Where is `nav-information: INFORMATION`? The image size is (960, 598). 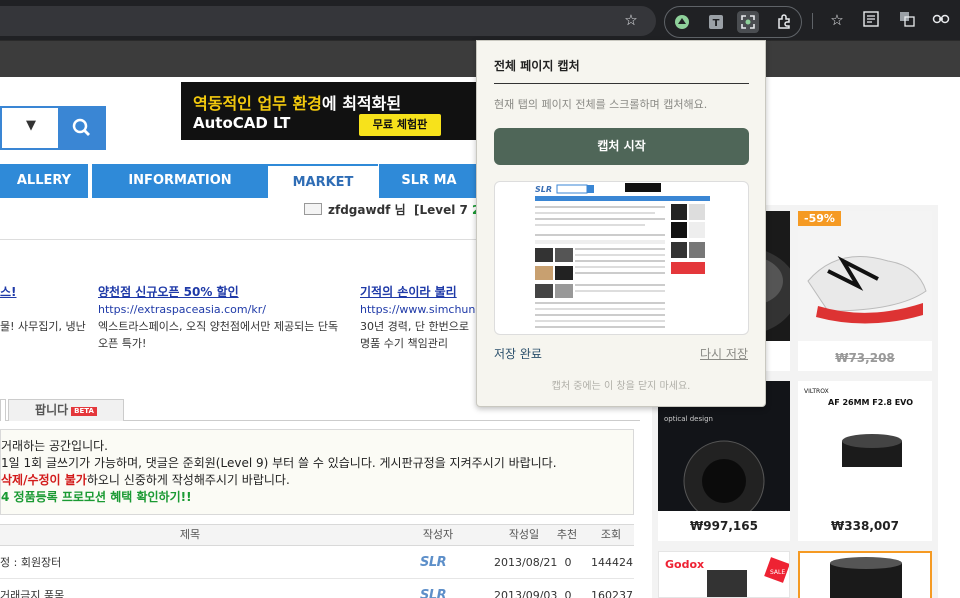 nav-information: INFORMATION is located at coordinates (180, 181).